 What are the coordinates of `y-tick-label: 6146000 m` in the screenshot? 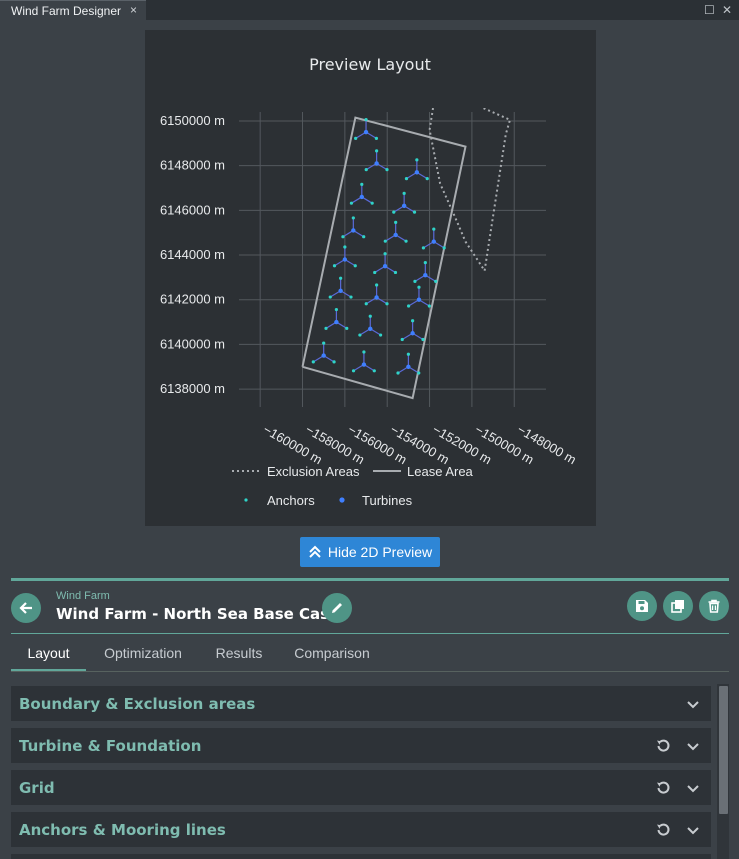 It's located at (192, 209).